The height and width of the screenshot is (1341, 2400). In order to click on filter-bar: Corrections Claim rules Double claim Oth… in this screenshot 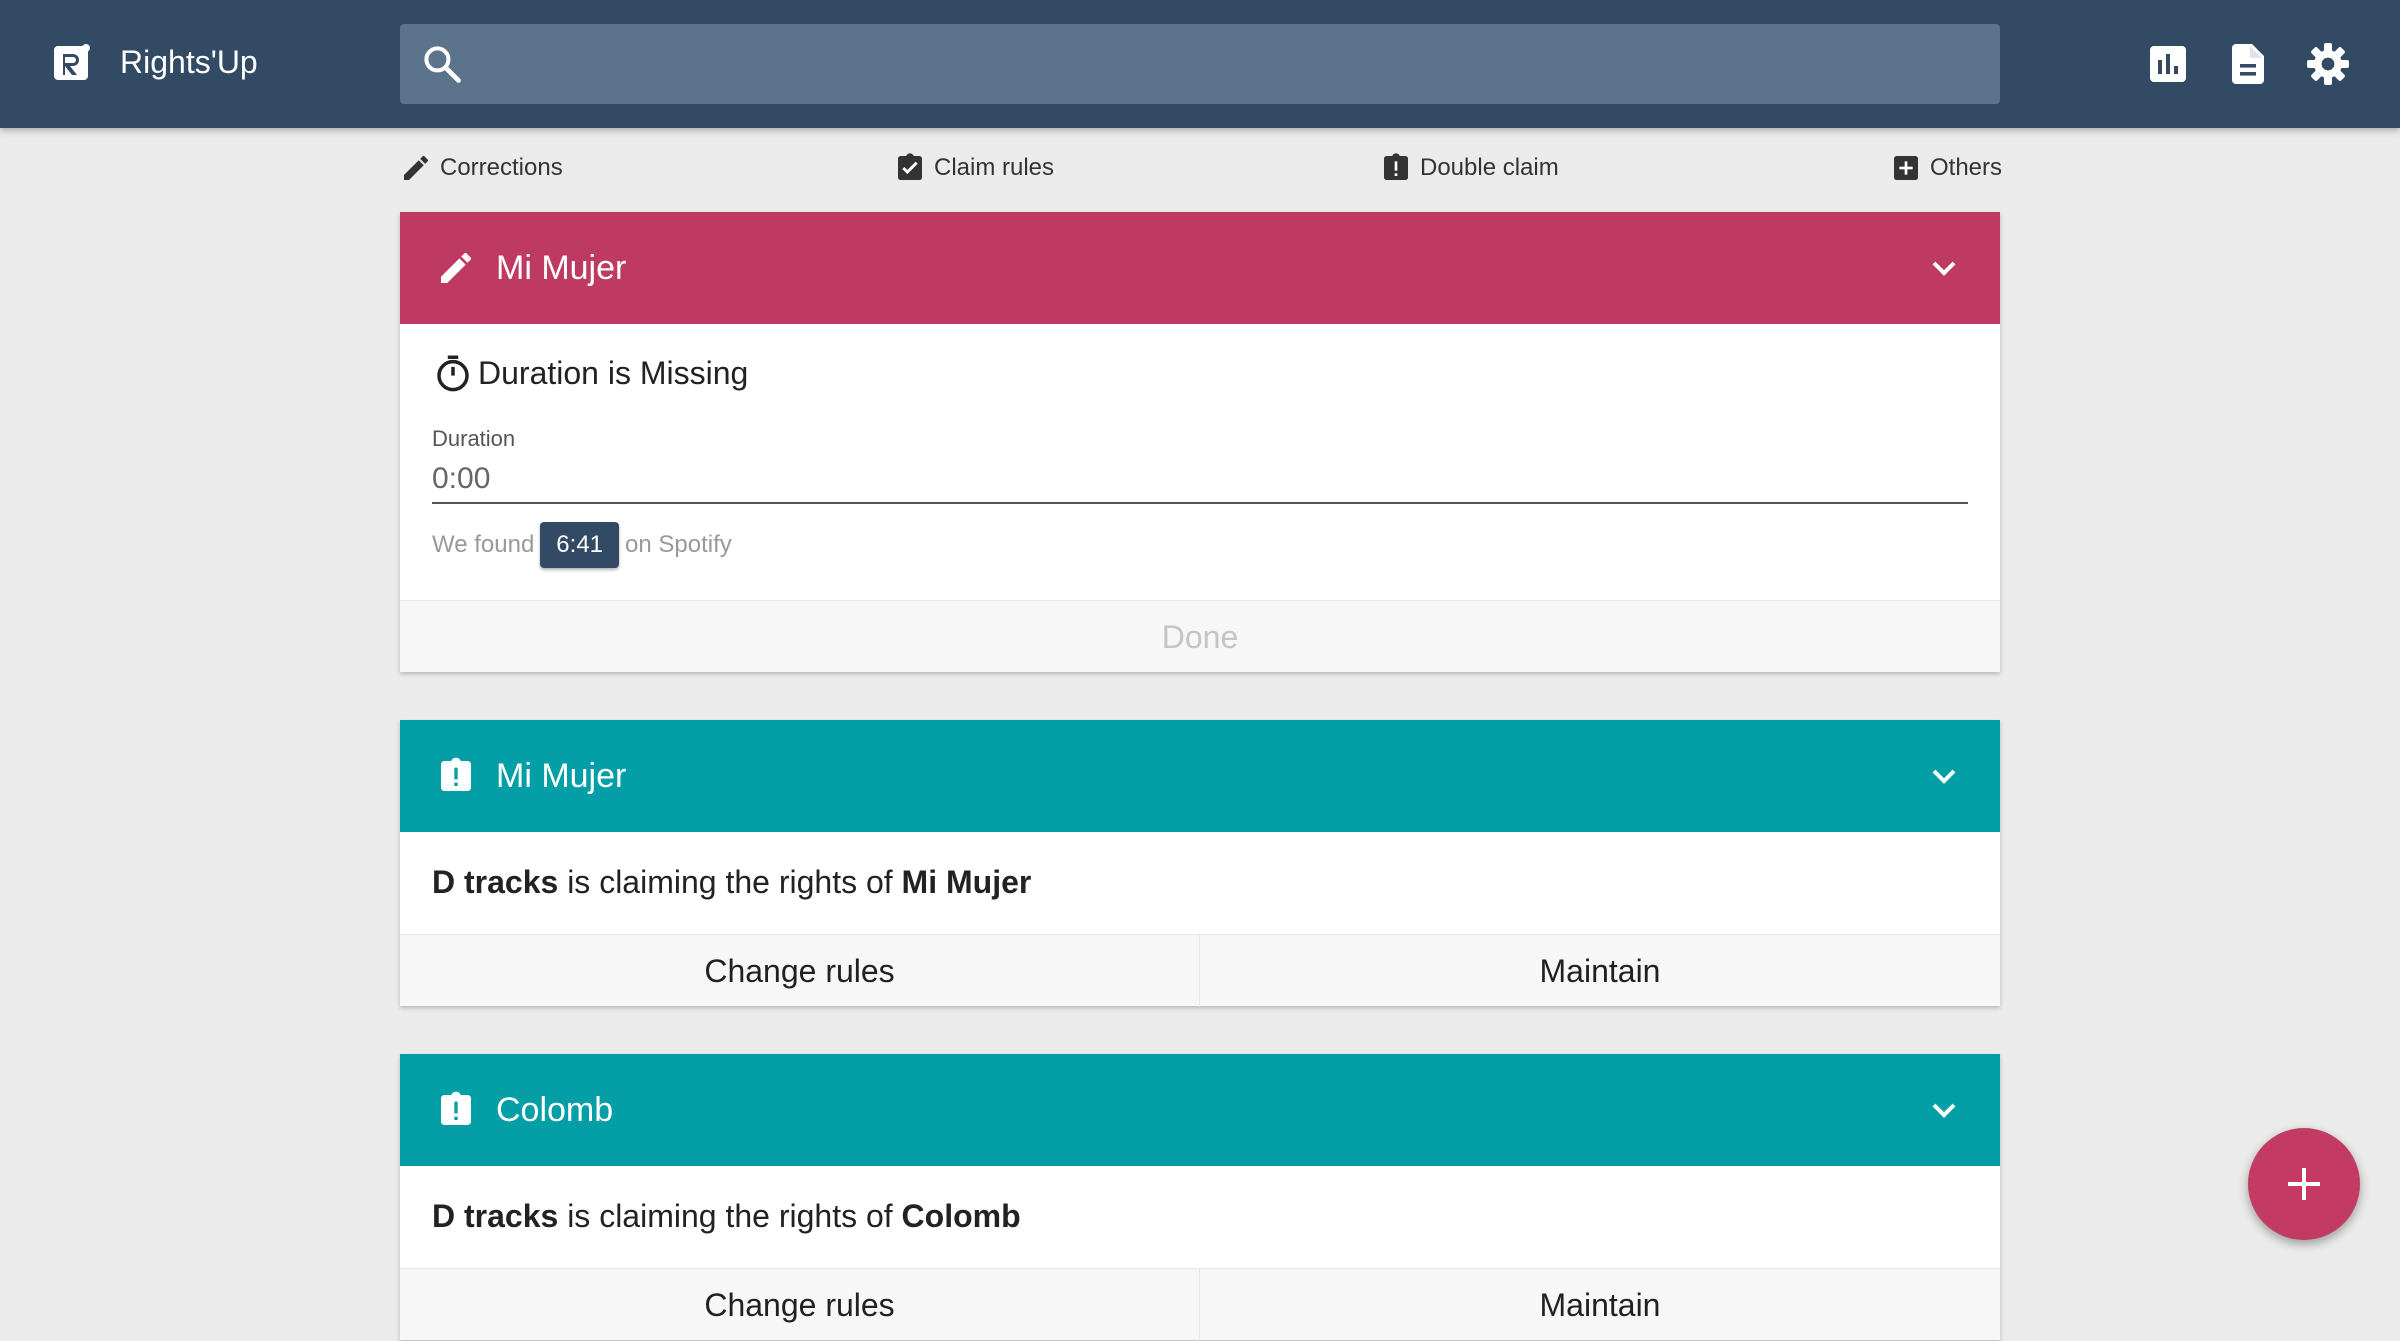, I will do `click(1201, 168)`.